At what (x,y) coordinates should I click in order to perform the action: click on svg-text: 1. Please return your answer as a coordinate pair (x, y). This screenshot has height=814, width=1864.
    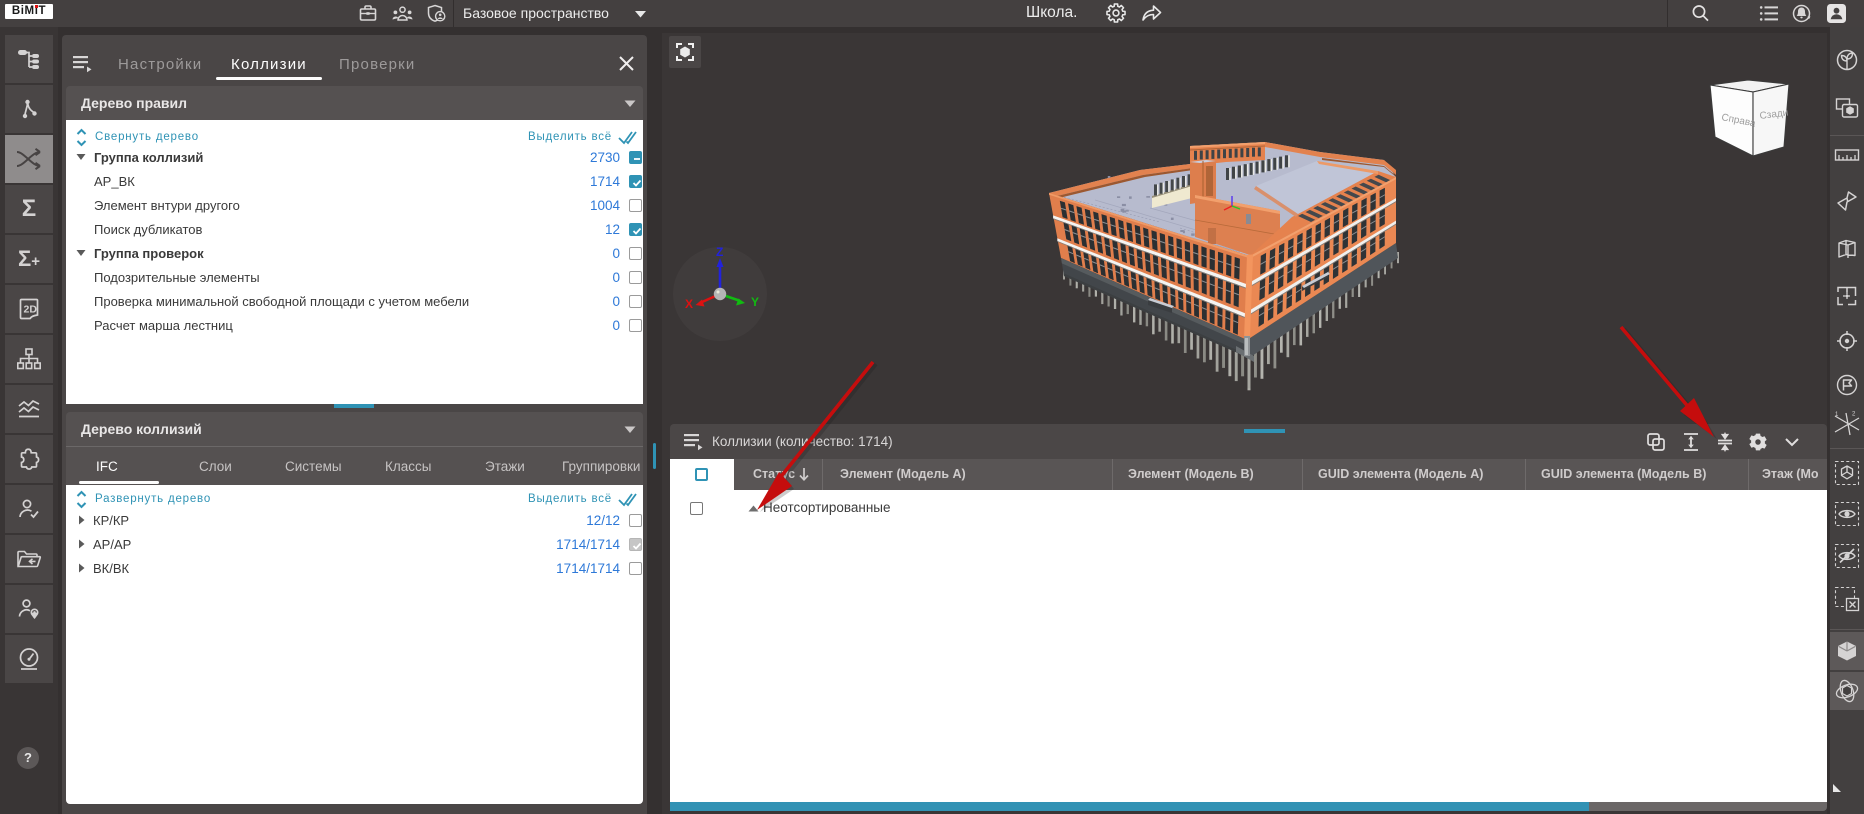
    Looking at the image, I should click on (1837, 415).